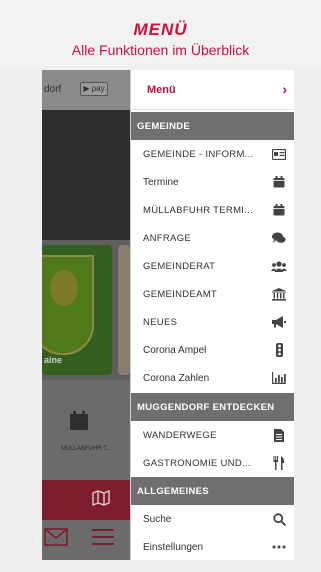  I want to click on menu-item-label: NEUES, so click(160, 322).